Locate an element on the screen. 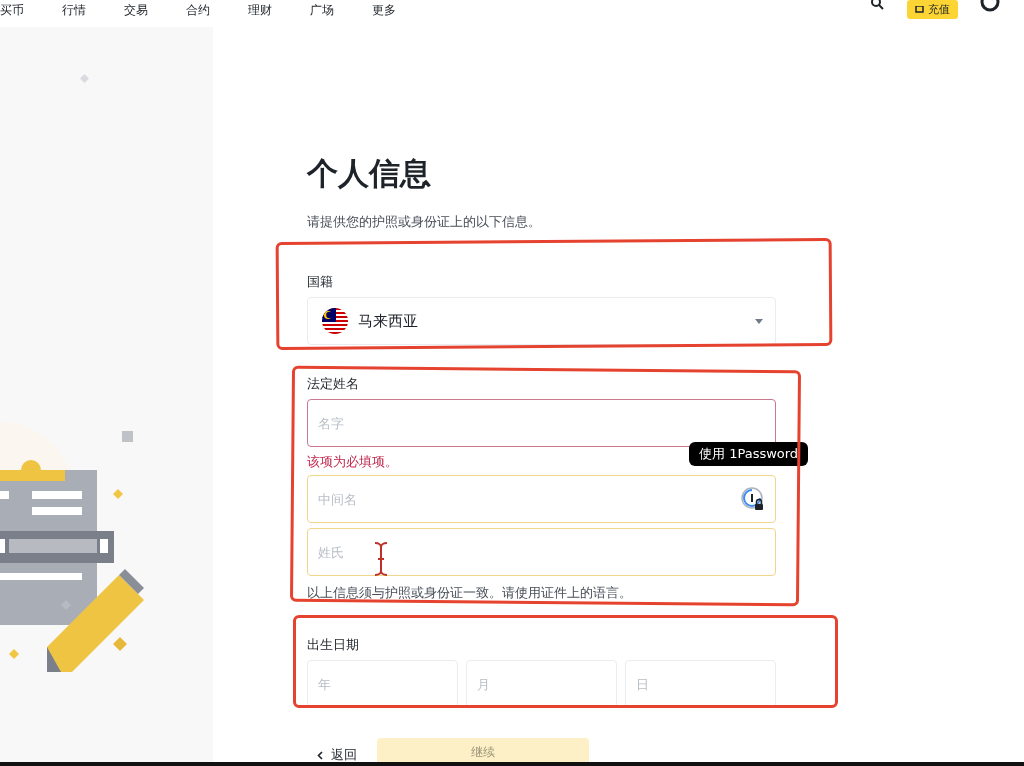 The image size is (1024, 766). nav-link: 交易 is located at coordinates (136, 10).